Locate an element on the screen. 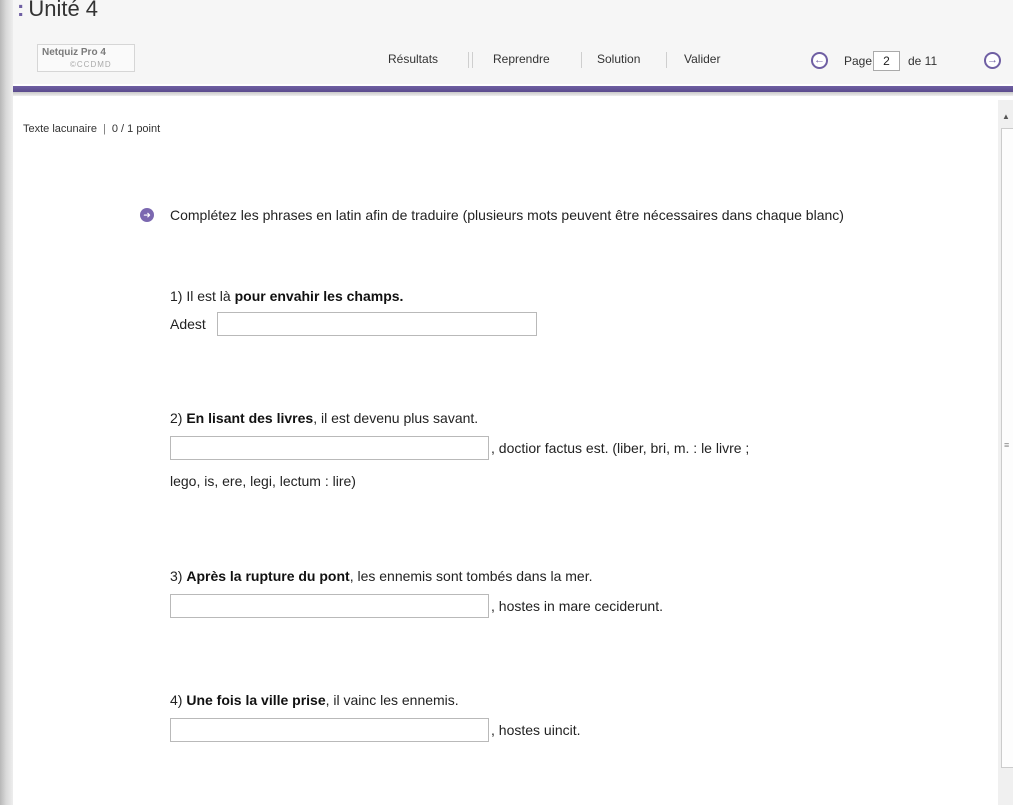 Image resolution: width=1013 pixels, height=805 pixels. resume-button: Reprendre is located at coordinates (521, 59).